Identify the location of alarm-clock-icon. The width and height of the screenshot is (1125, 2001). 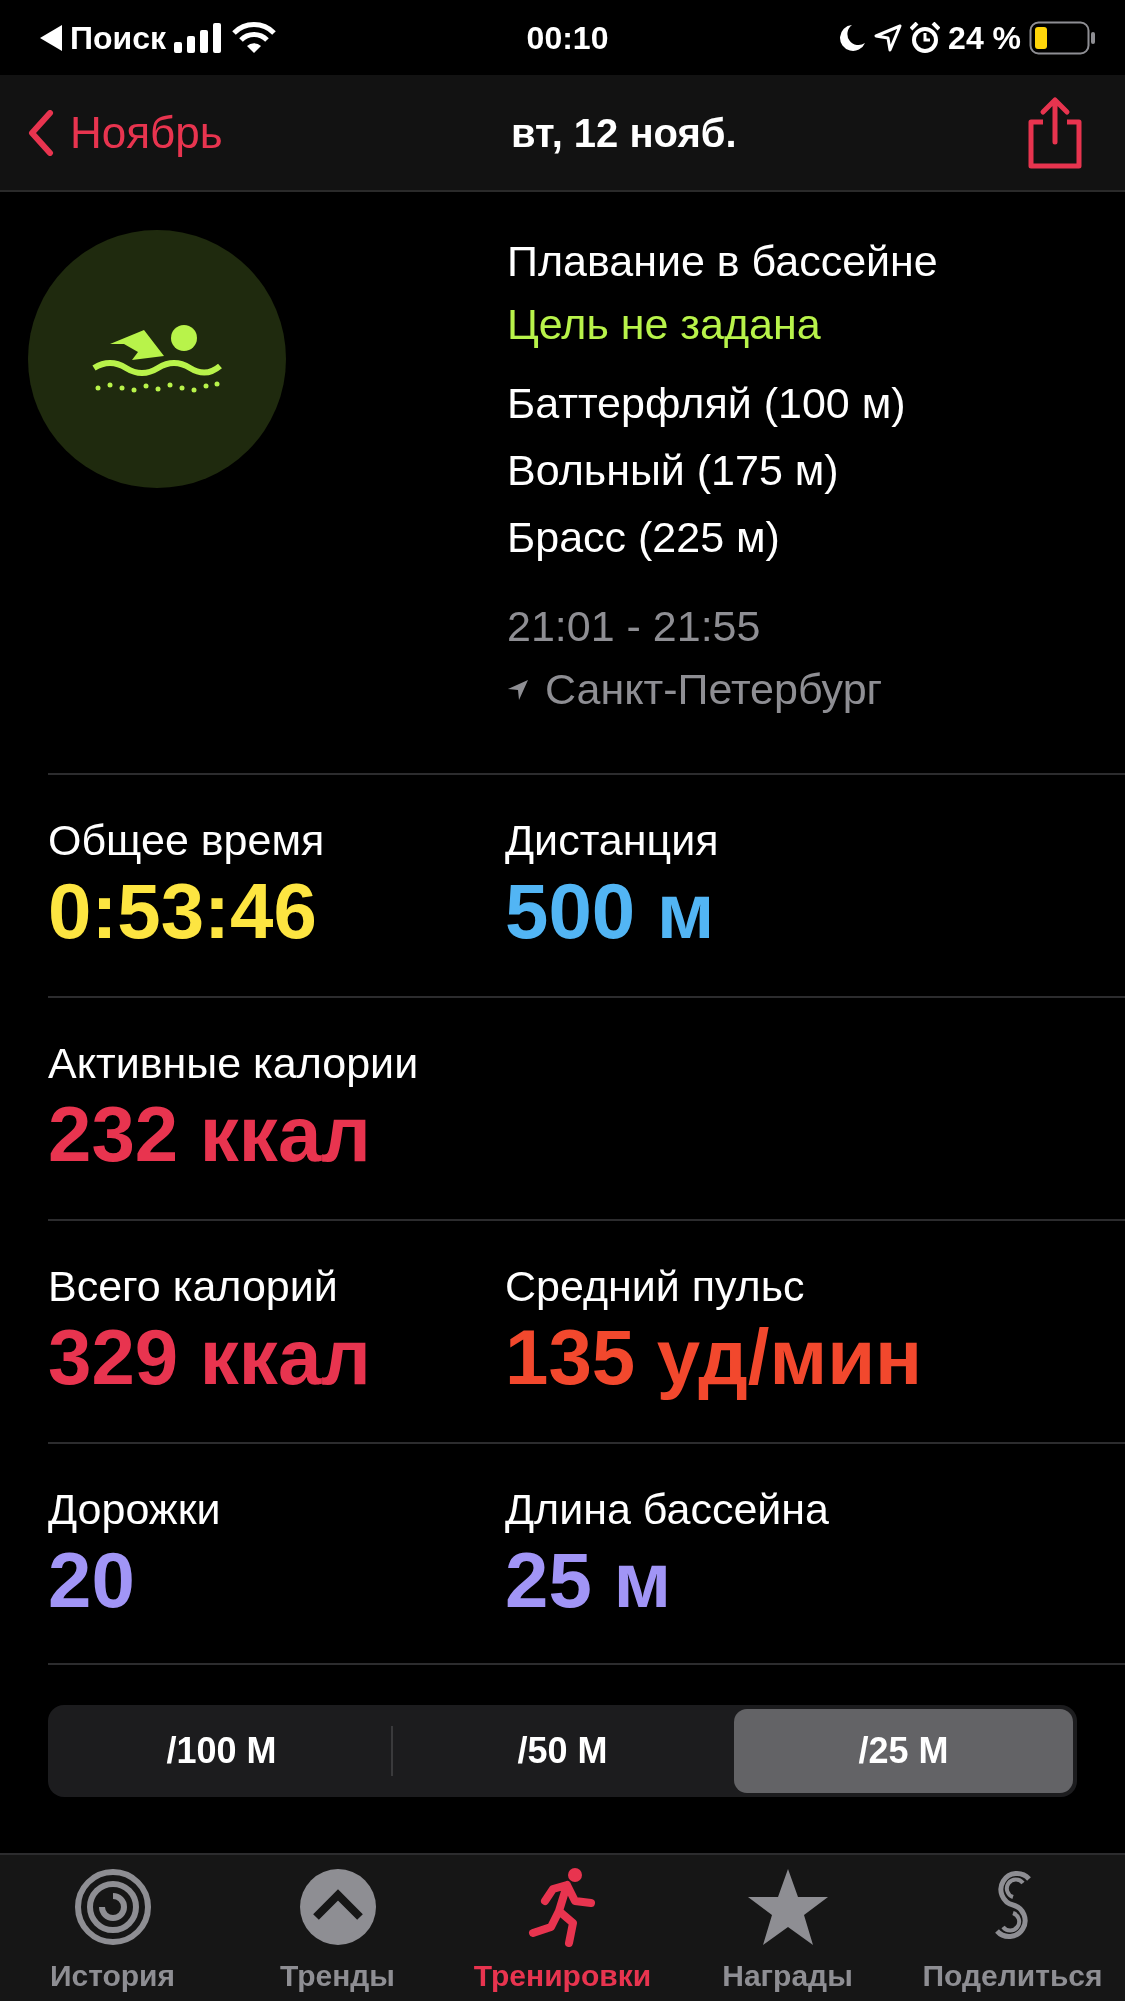
(925, 37).